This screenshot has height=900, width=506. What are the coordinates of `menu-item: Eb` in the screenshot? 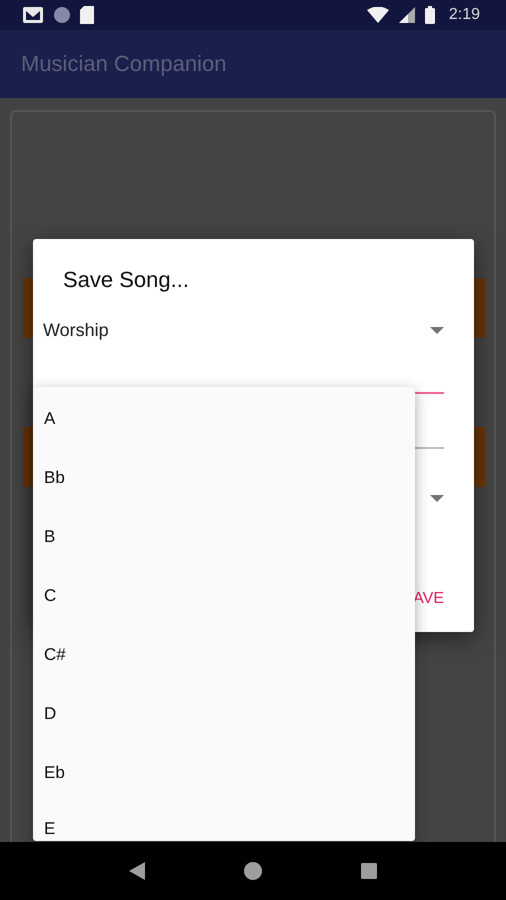 It's located at (224, 772).